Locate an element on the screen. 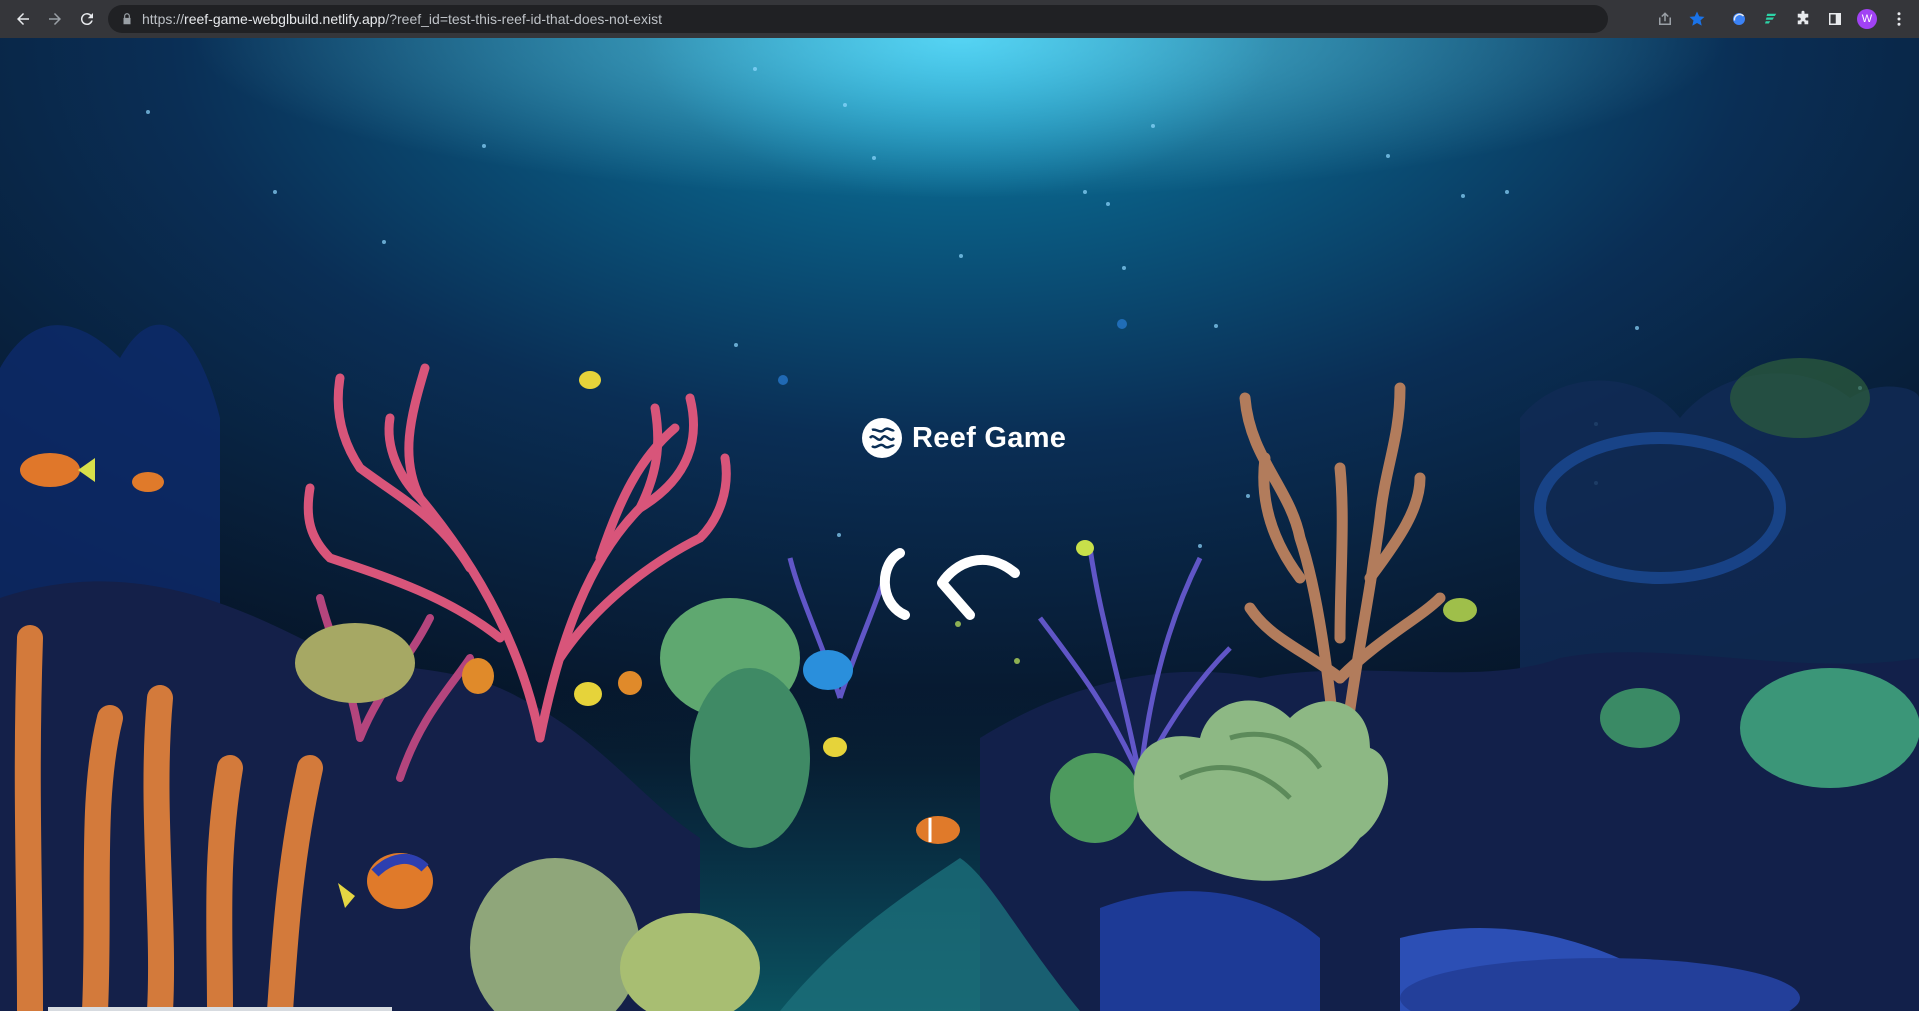 This screenshot has height=1011, width=1919. puzzle-icon is located at coordinates (1803, 17).